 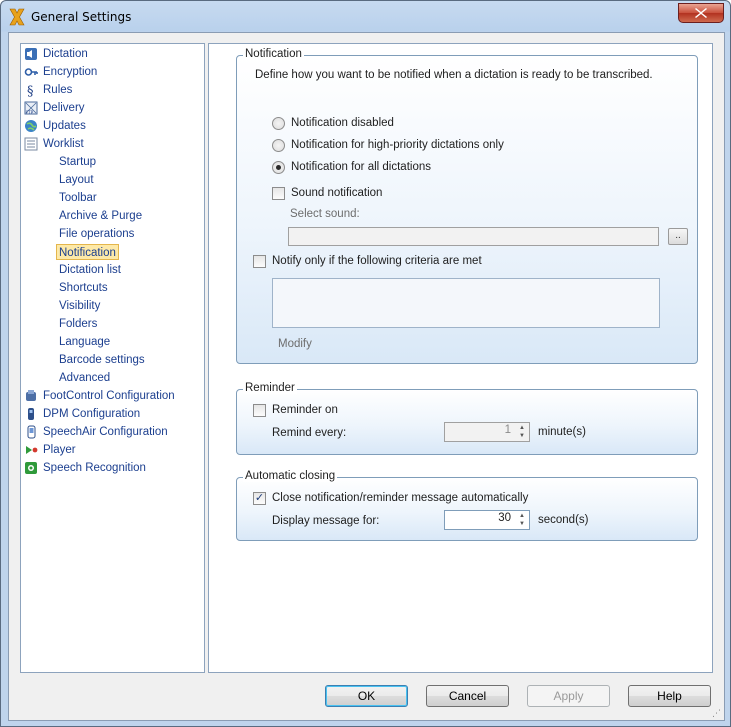 I want to click on remind-every-spinner: 1 ▲ ▼, so click(x=487, y=432).